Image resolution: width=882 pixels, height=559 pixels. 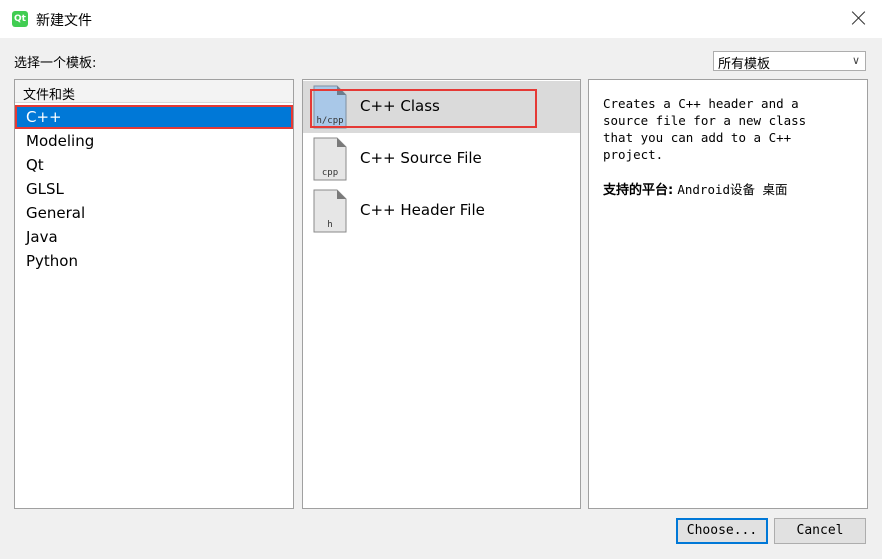 I want to click on template-item-cpp-header: h C++ Header File, so click(x=441, y=211).